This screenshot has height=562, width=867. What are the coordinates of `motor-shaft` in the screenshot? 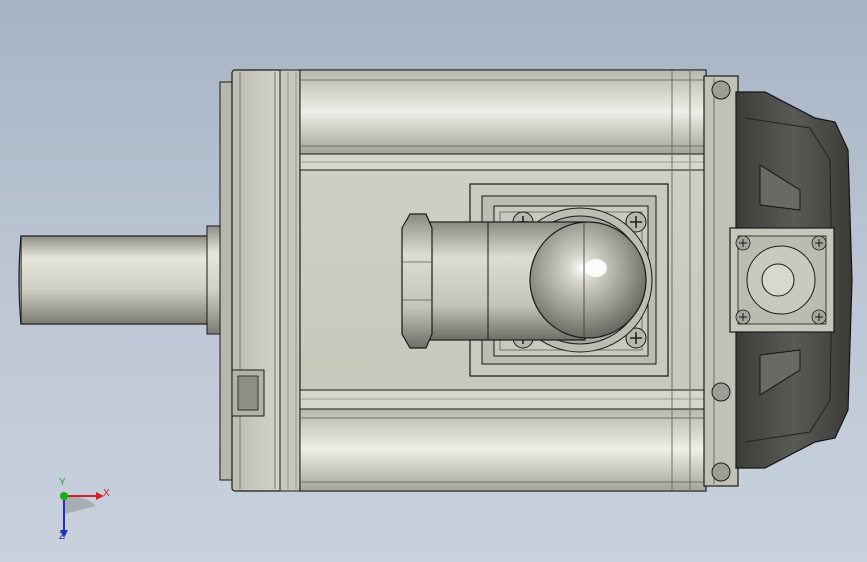 It's located at (120, 280).